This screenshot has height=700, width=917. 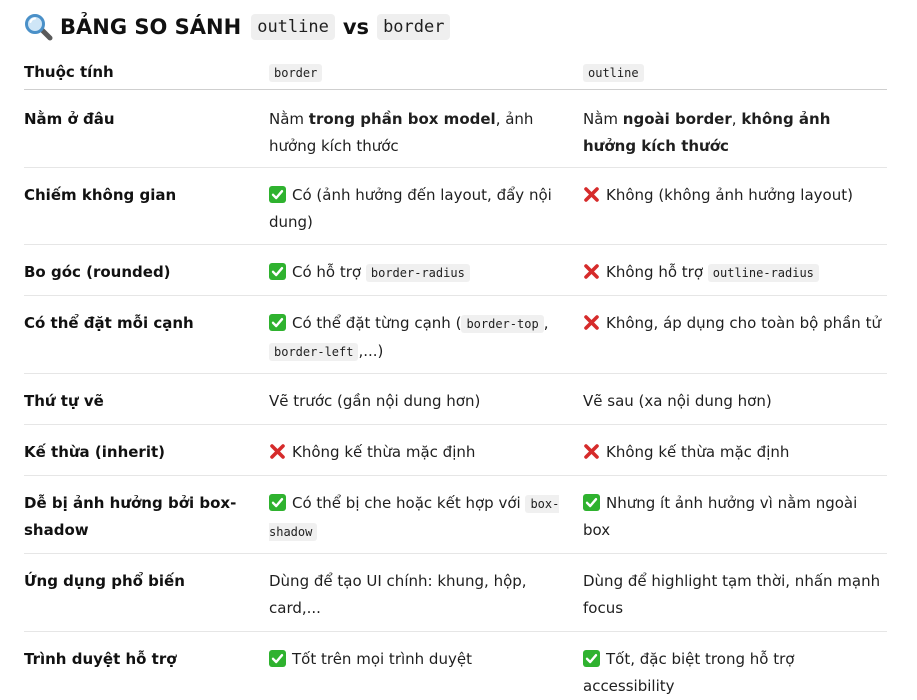 I want to click on header-outline-code: outline, so click(x=613, y=73).